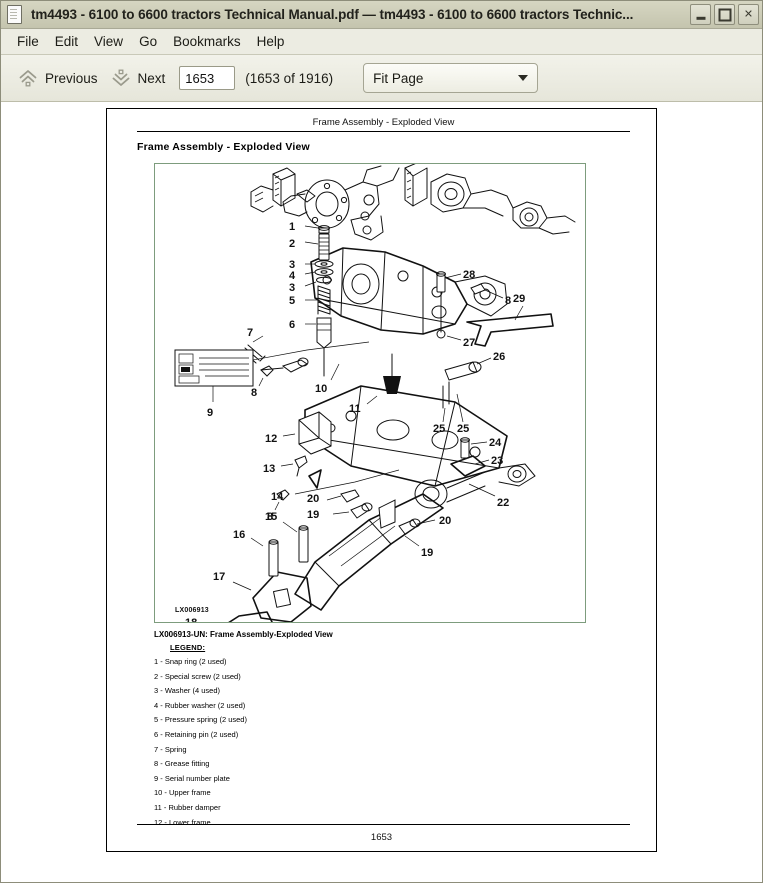 Image resolution: width=763 pixels, height=883 pixels. I want to click on legend-item: 11 - Rubber damper, so click(187, 807).